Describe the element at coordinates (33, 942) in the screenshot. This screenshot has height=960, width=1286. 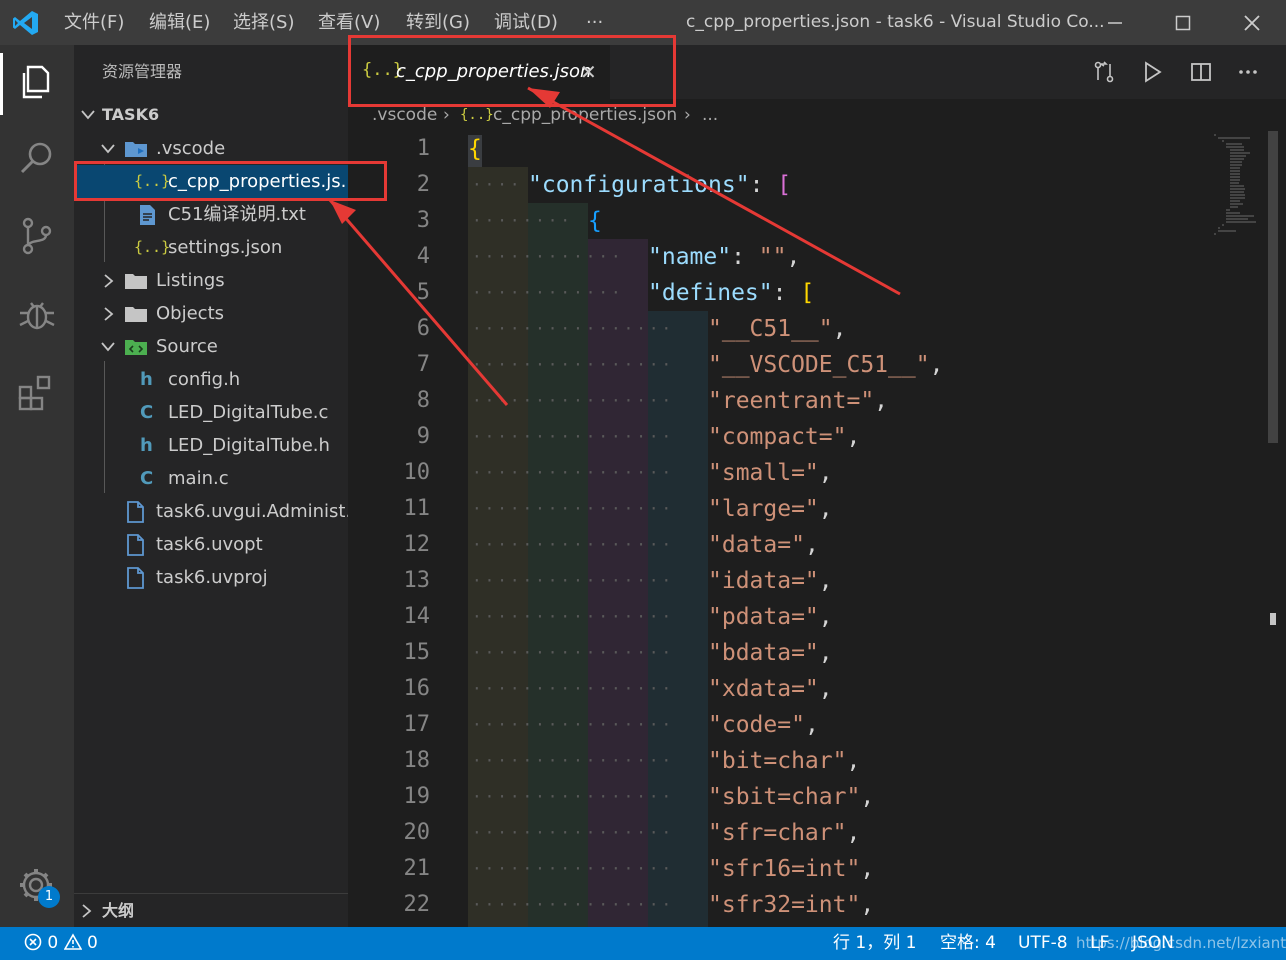
I see `error-icon` at that location.